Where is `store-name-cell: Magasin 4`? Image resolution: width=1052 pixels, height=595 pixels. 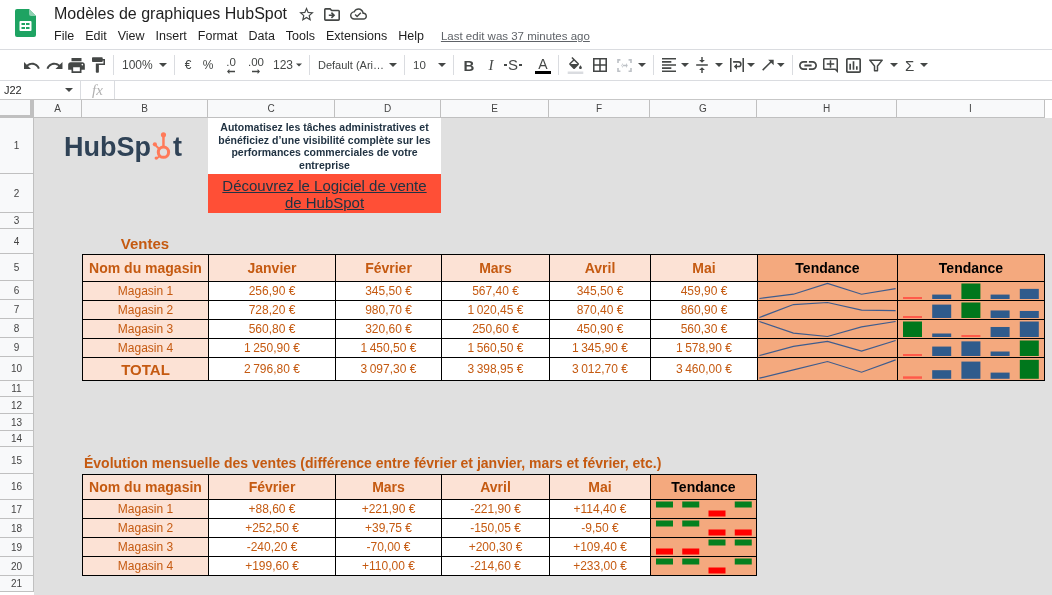
store-name-cell: Magasin 4 is located at coordinates (145, 348).